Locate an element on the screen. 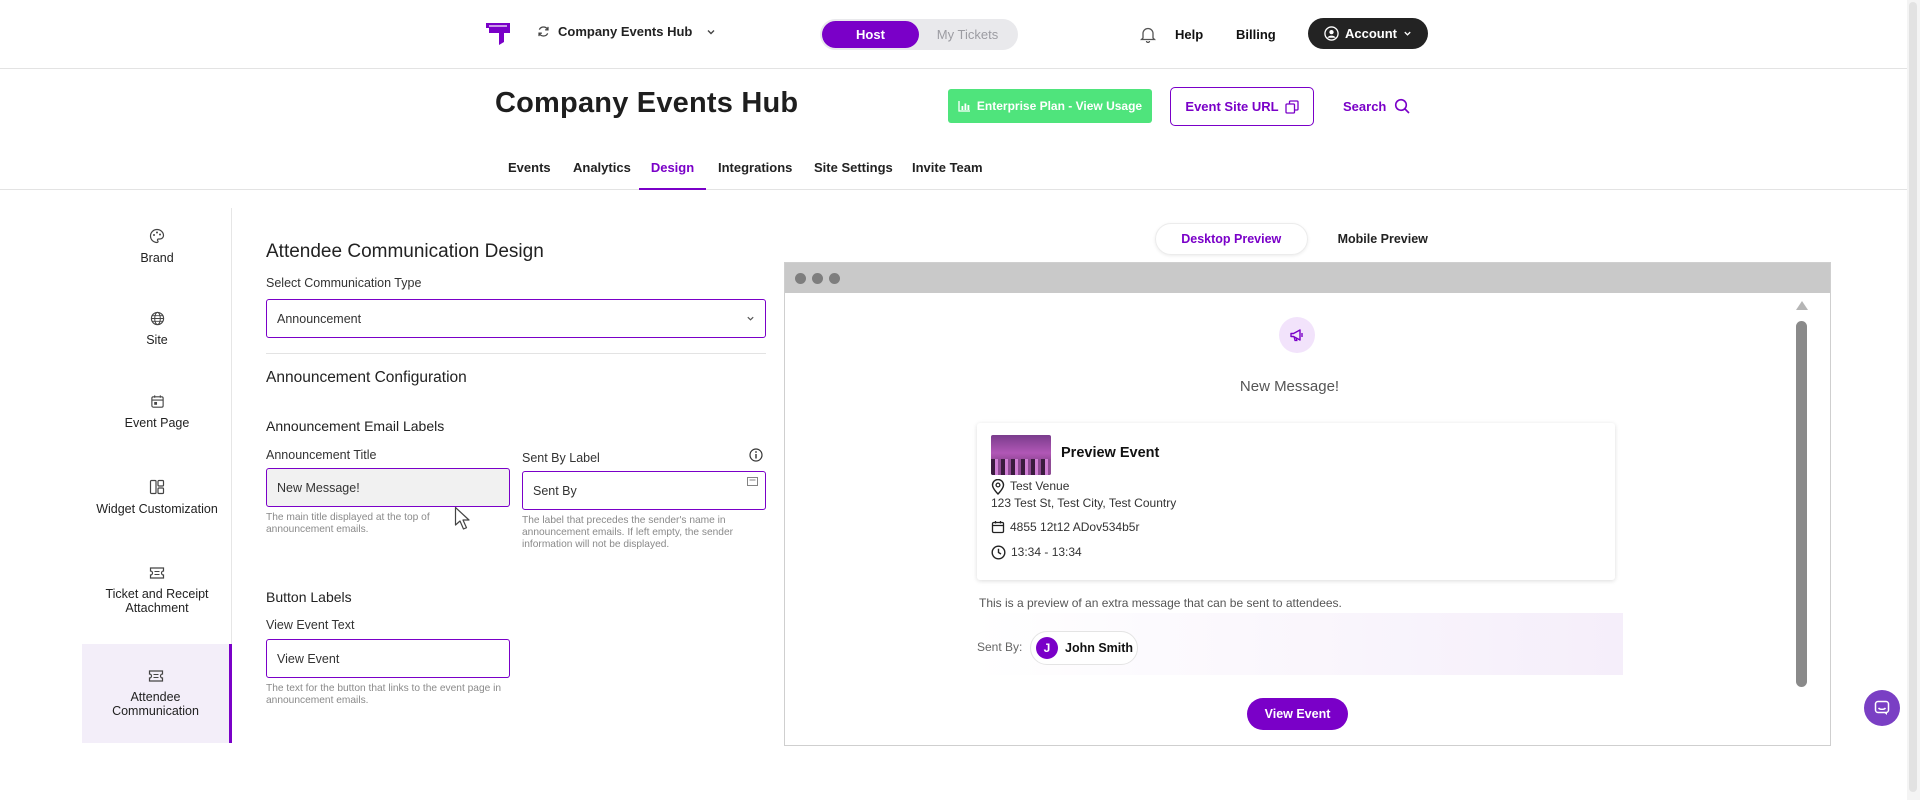 This screenshot has height=800, width=1920. email-labels-heading: Announcement Email Labels is located at coordinates (355, 426).